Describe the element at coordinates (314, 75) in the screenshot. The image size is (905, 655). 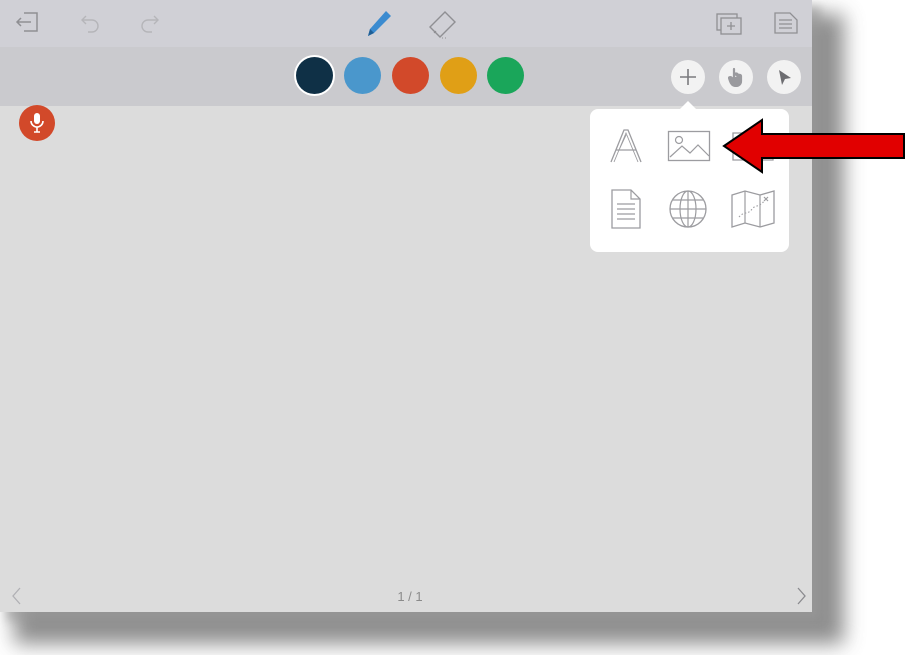
I see `color-swatch-navy` at that location.